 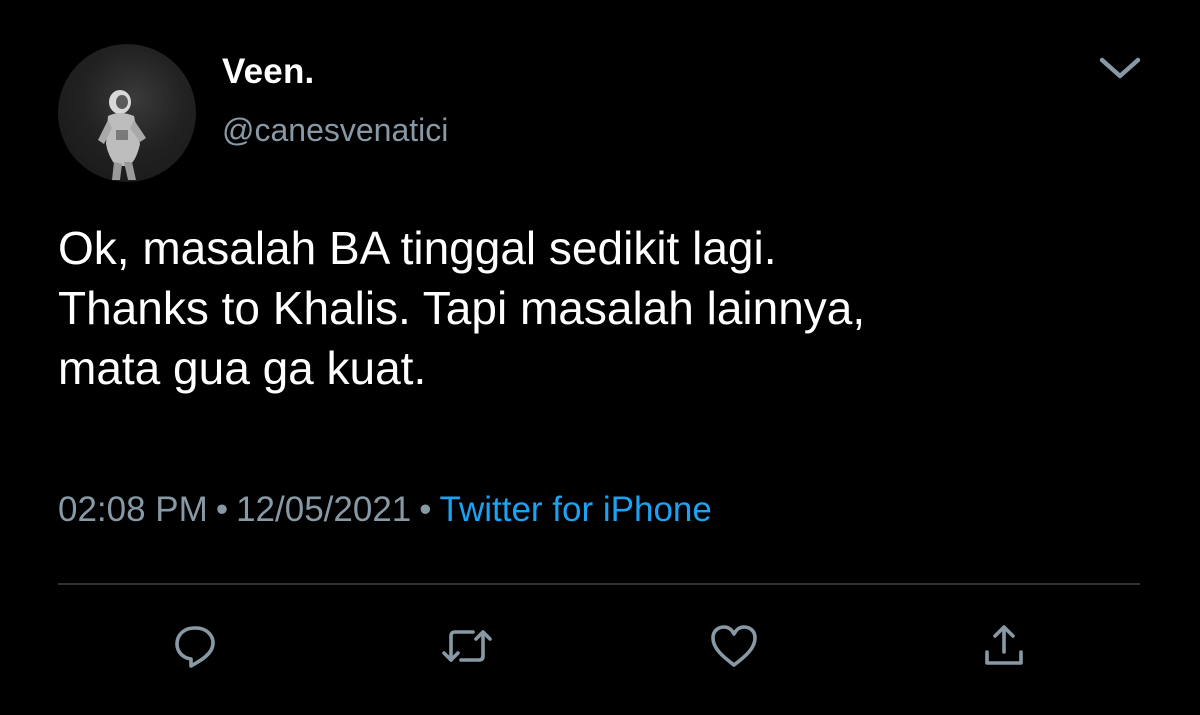 I want to click on tweet-metadata: 02:08 PM • 12/05/2021 • Twitter for iPhone, so click(x=385, y=510).